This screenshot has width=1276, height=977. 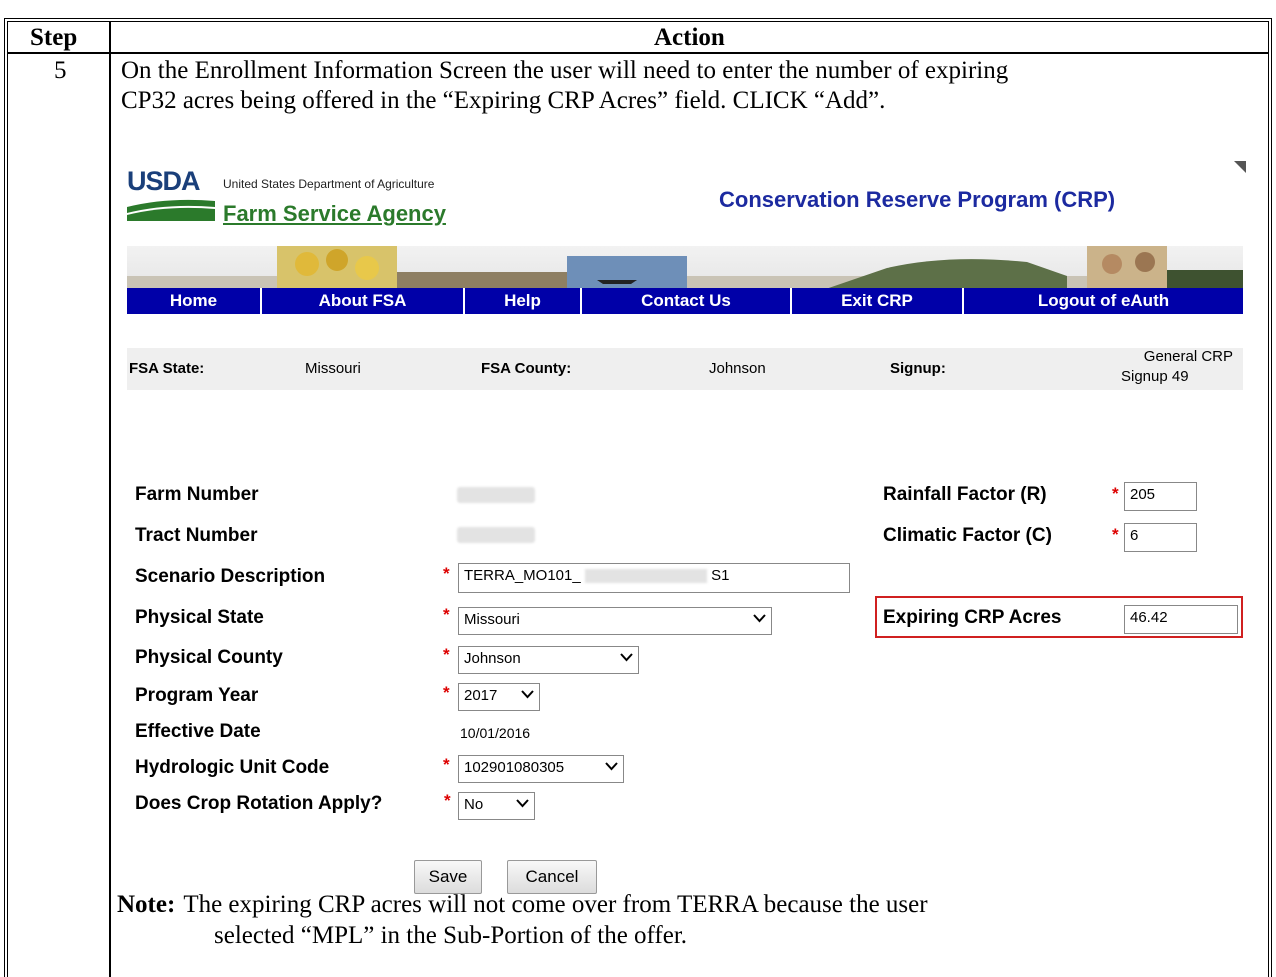 What do you see at coordinates (645, 576) in the screenshot?
I see `scenario-redacted` at bounding box center [645, 576].